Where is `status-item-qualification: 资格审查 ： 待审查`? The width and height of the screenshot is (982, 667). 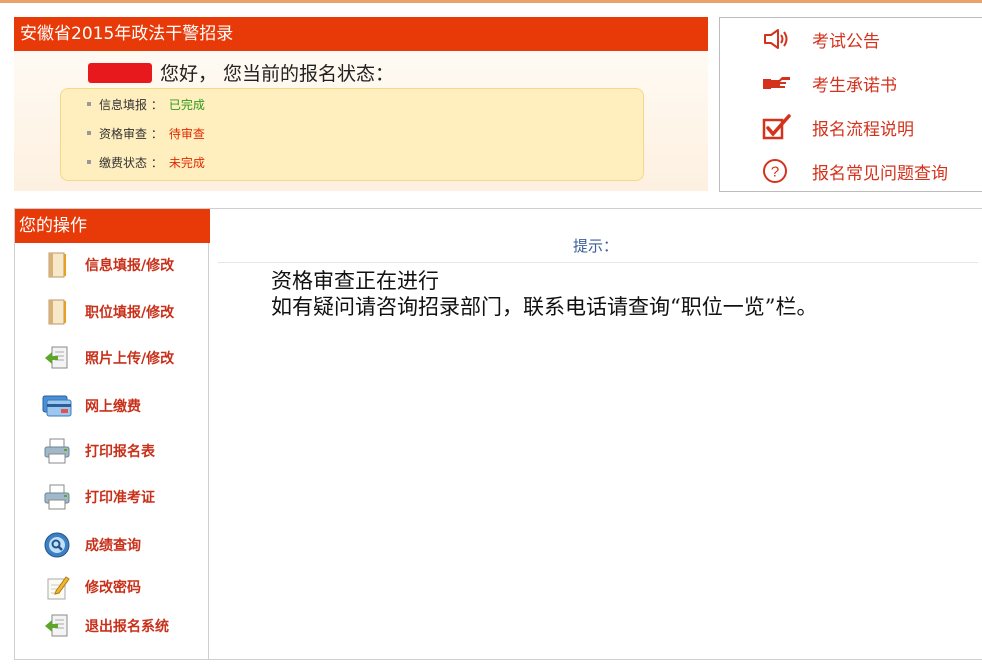 status-item-qualification: 资格审查 ： 待审查 is located at coordinates (146, 133).